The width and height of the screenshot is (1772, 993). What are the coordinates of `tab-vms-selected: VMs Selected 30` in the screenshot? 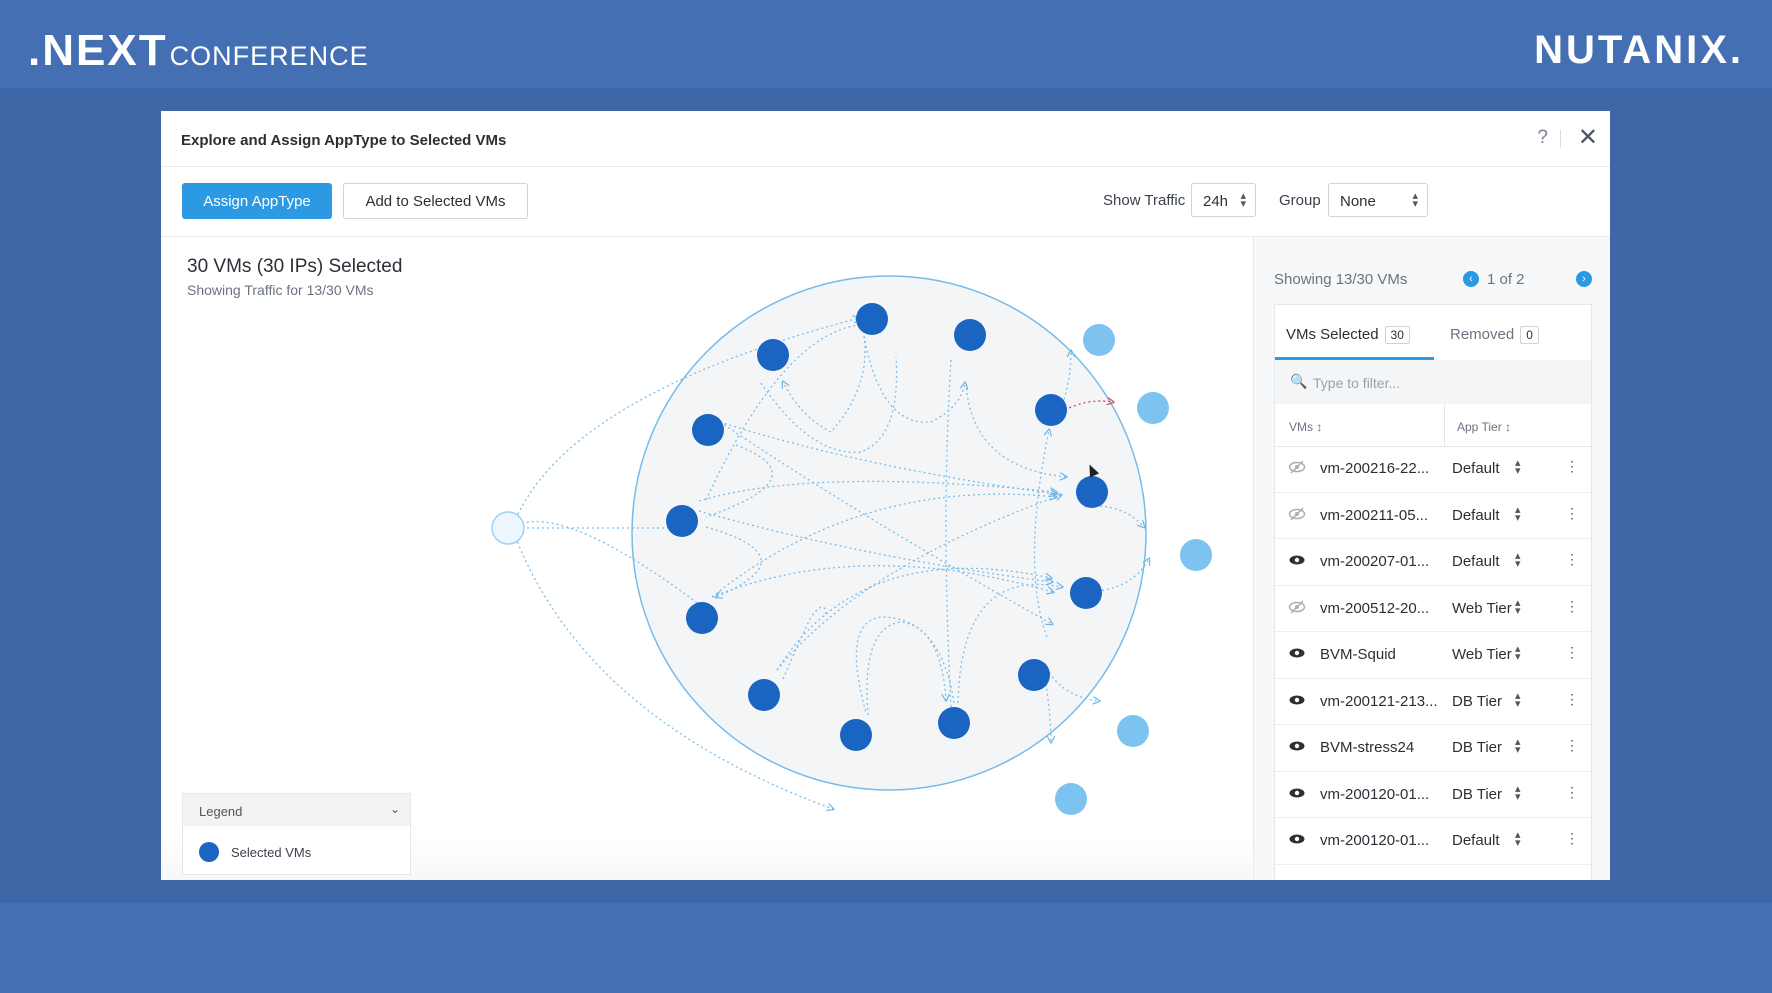 It's located at (1354, 332).